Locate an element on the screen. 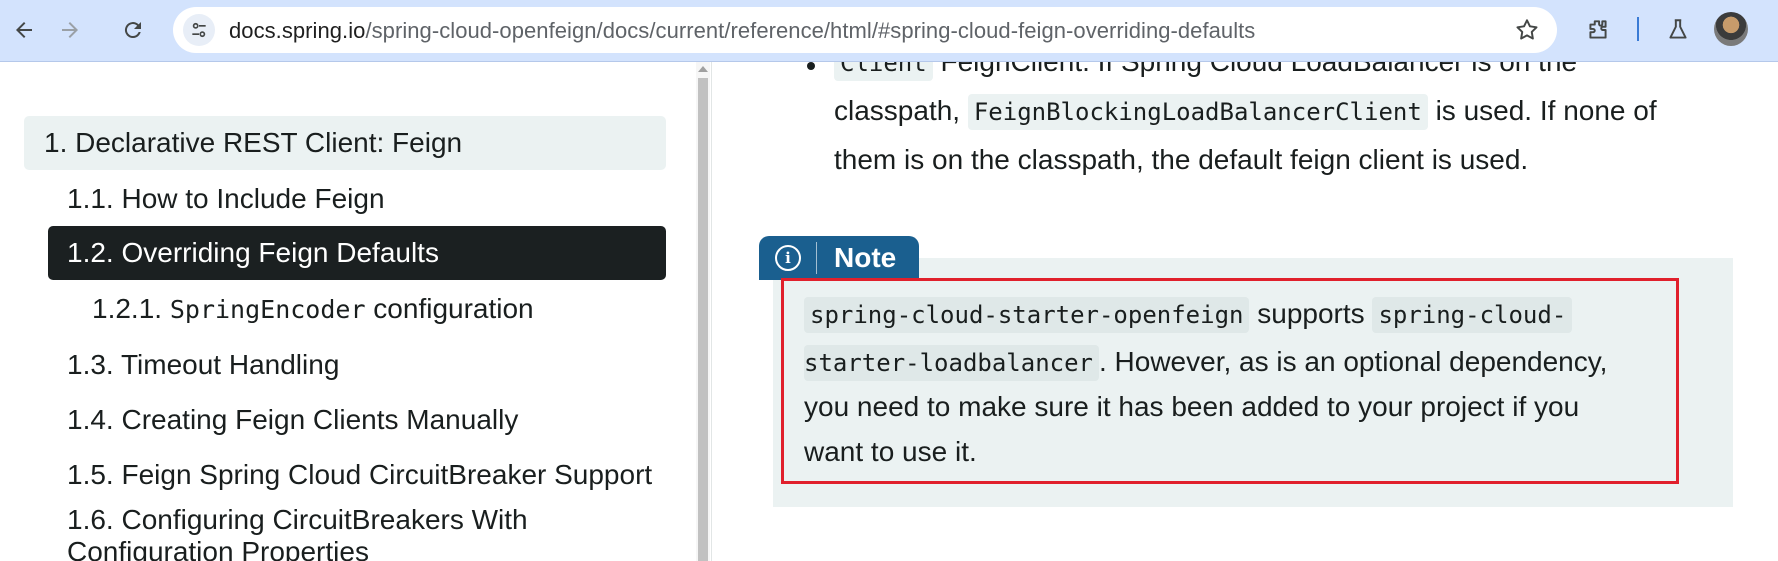 The width and height of the screenshot is (1778, 561). bullet-text: is used. If none of is located at coordinates (1542, 110).